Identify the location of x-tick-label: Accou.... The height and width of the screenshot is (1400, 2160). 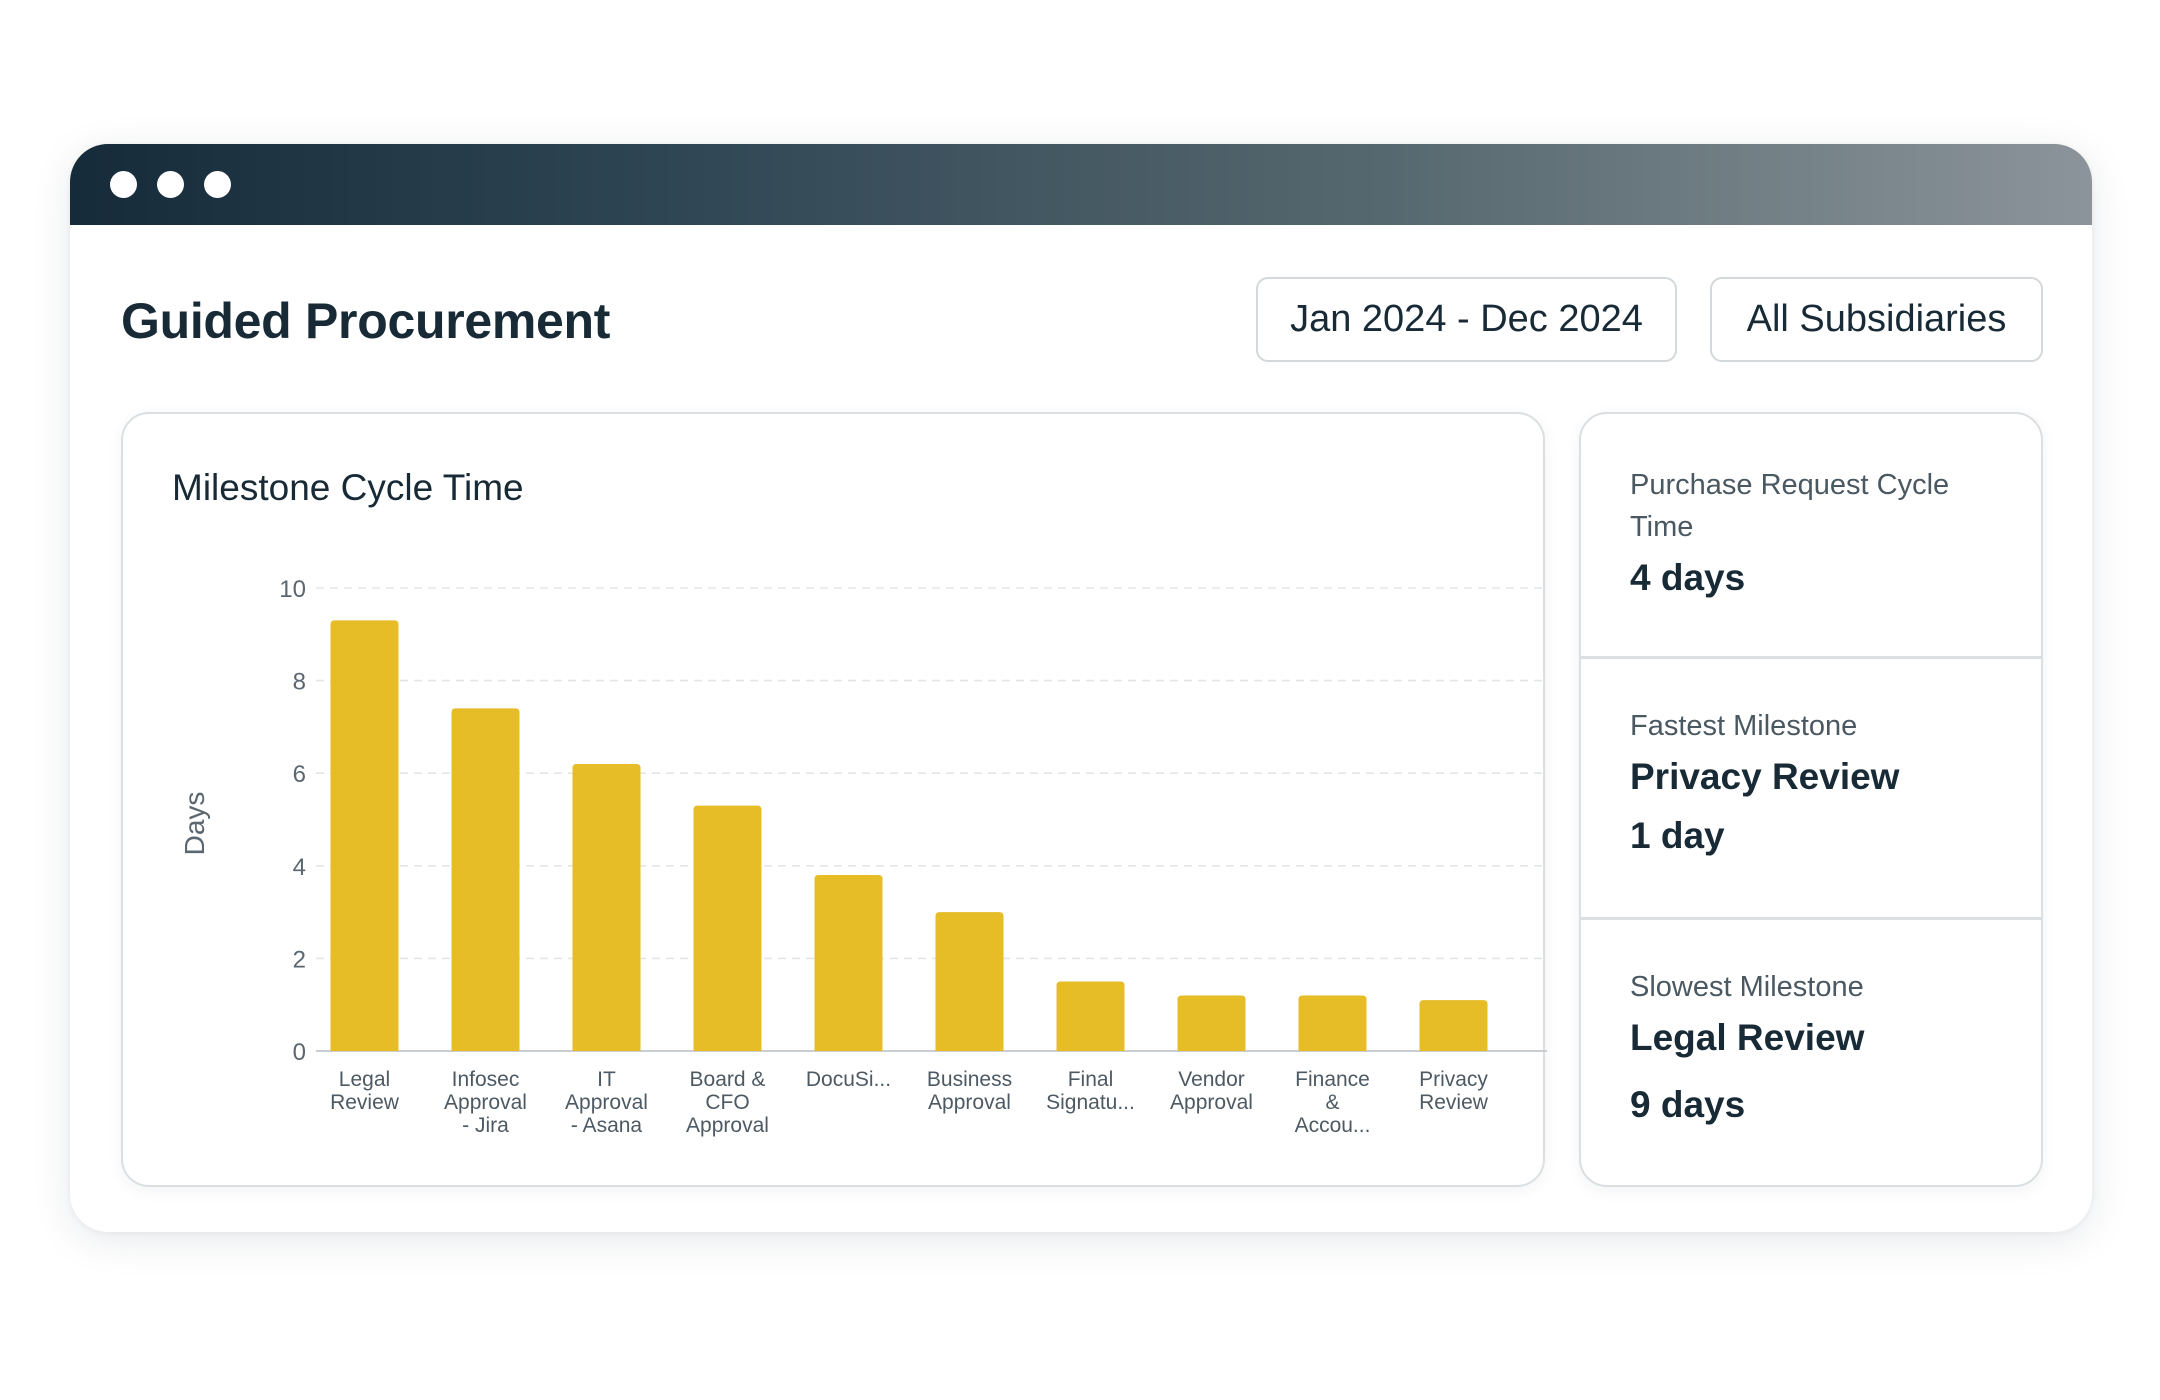
(1333, 1125).